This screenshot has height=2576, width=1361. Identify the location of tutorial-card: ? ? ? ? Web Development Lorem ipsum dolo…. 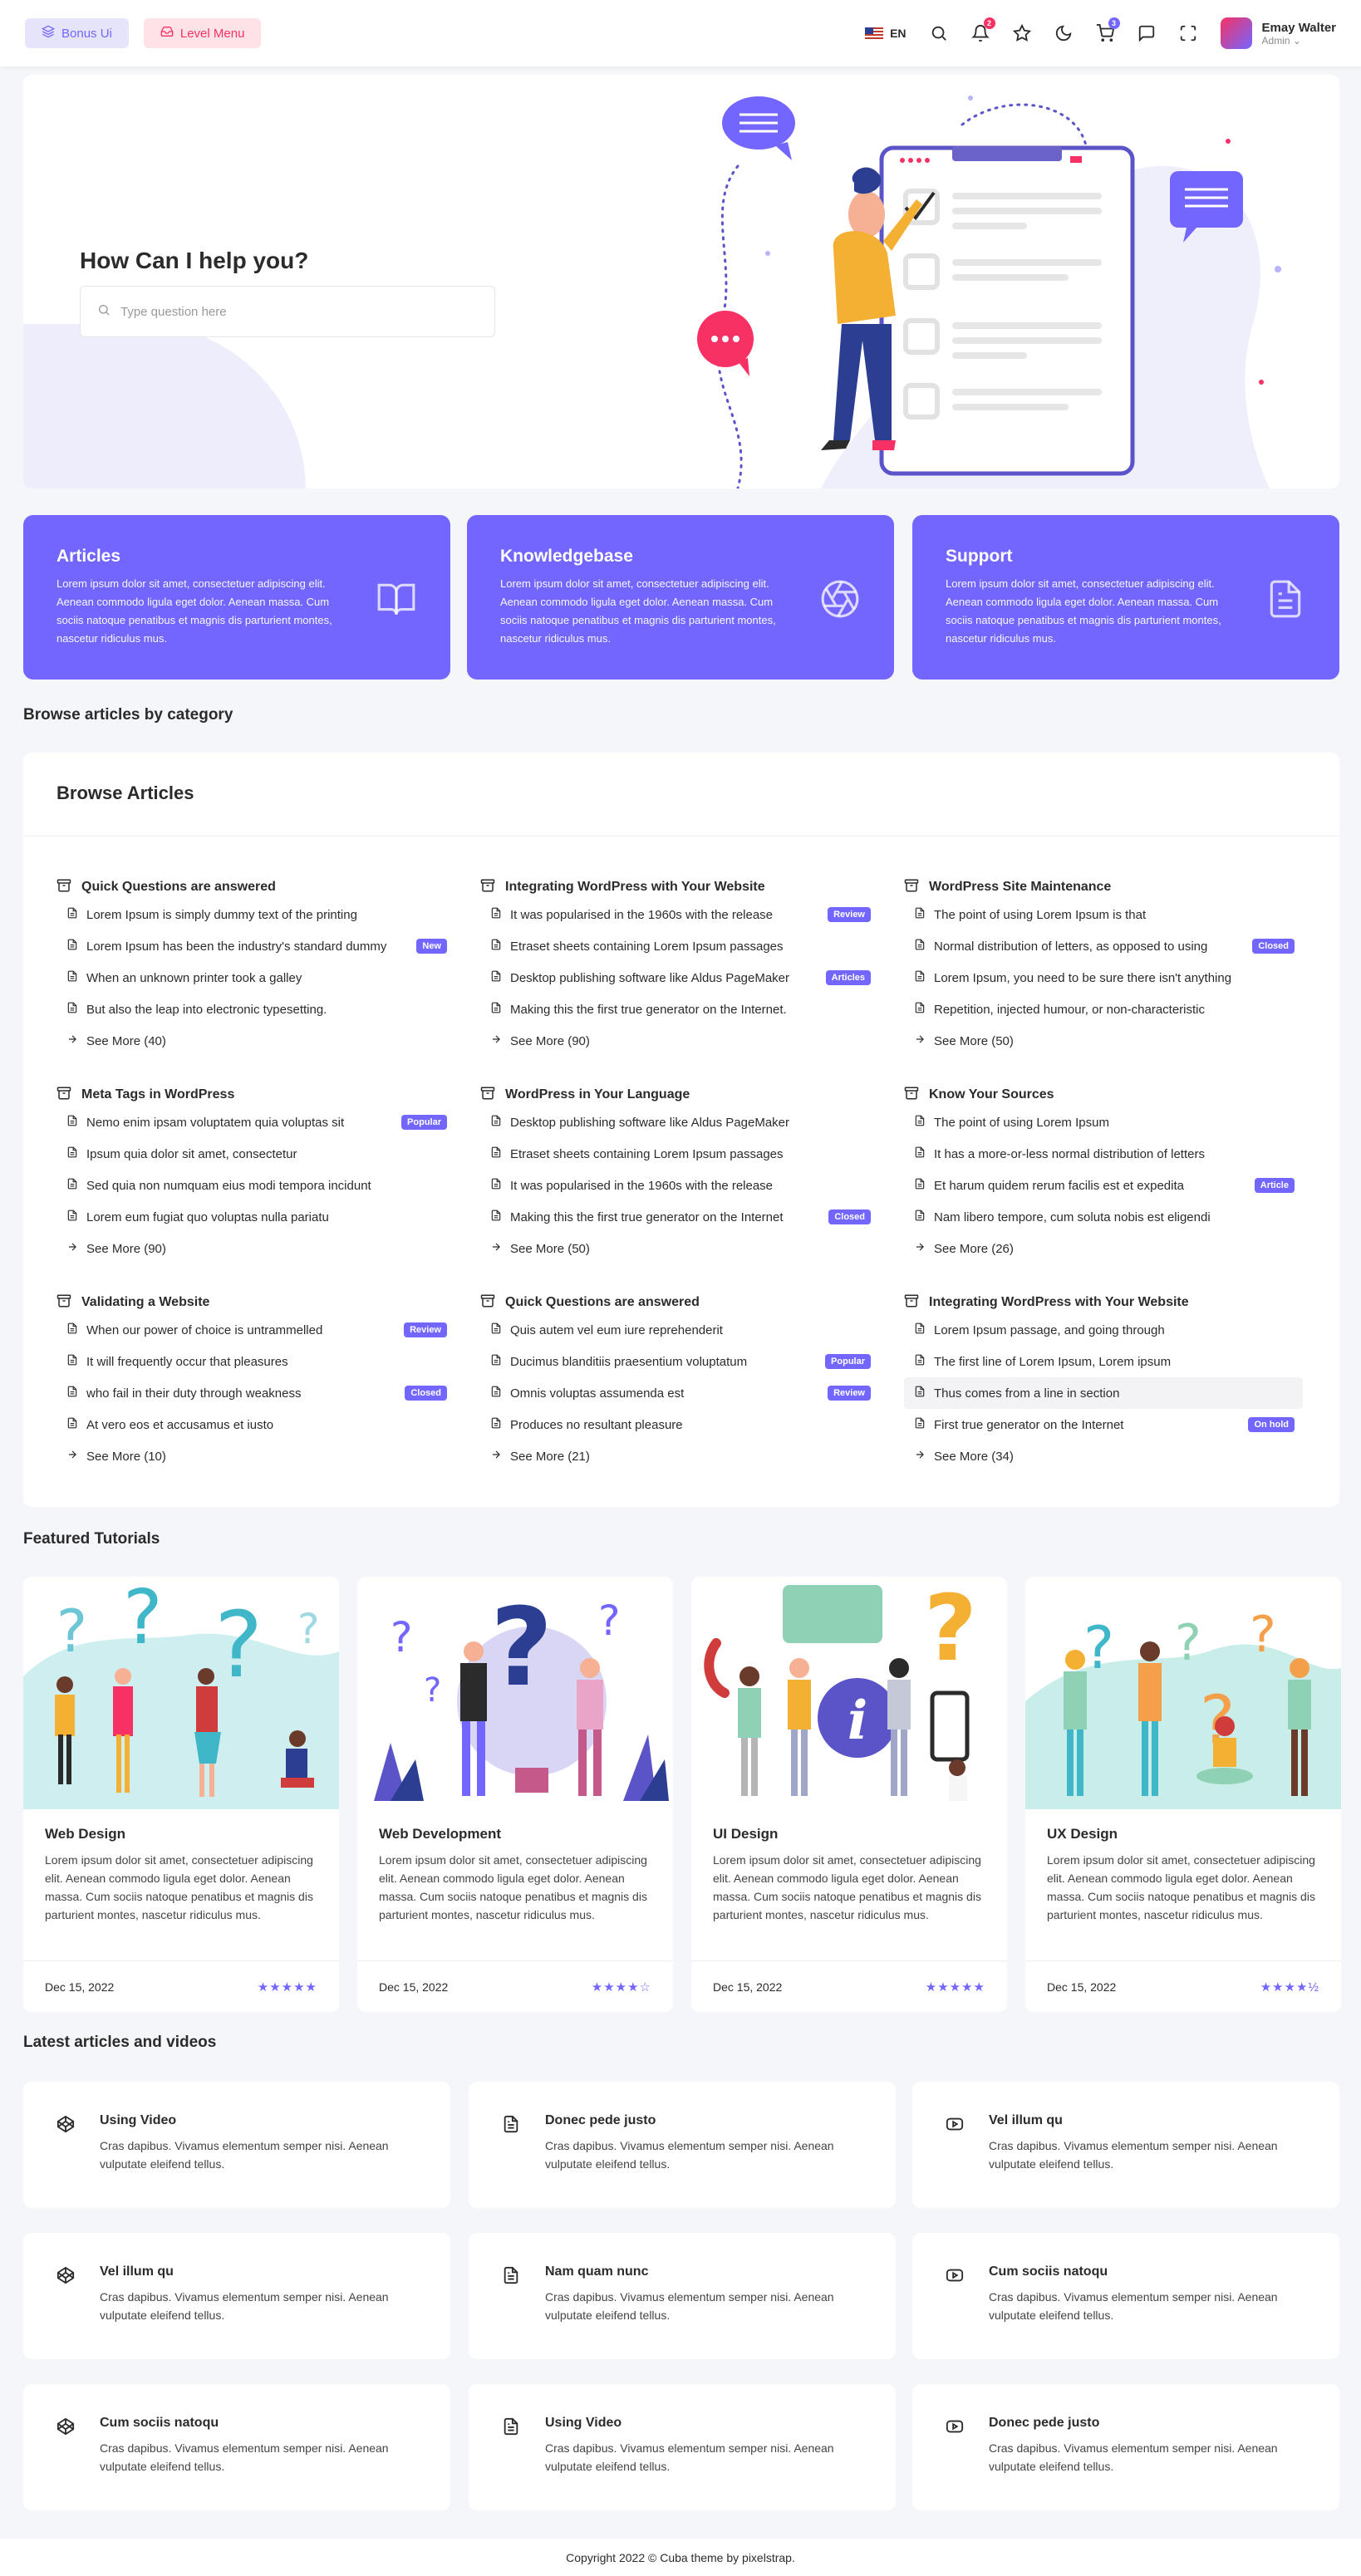
(515, 1794).